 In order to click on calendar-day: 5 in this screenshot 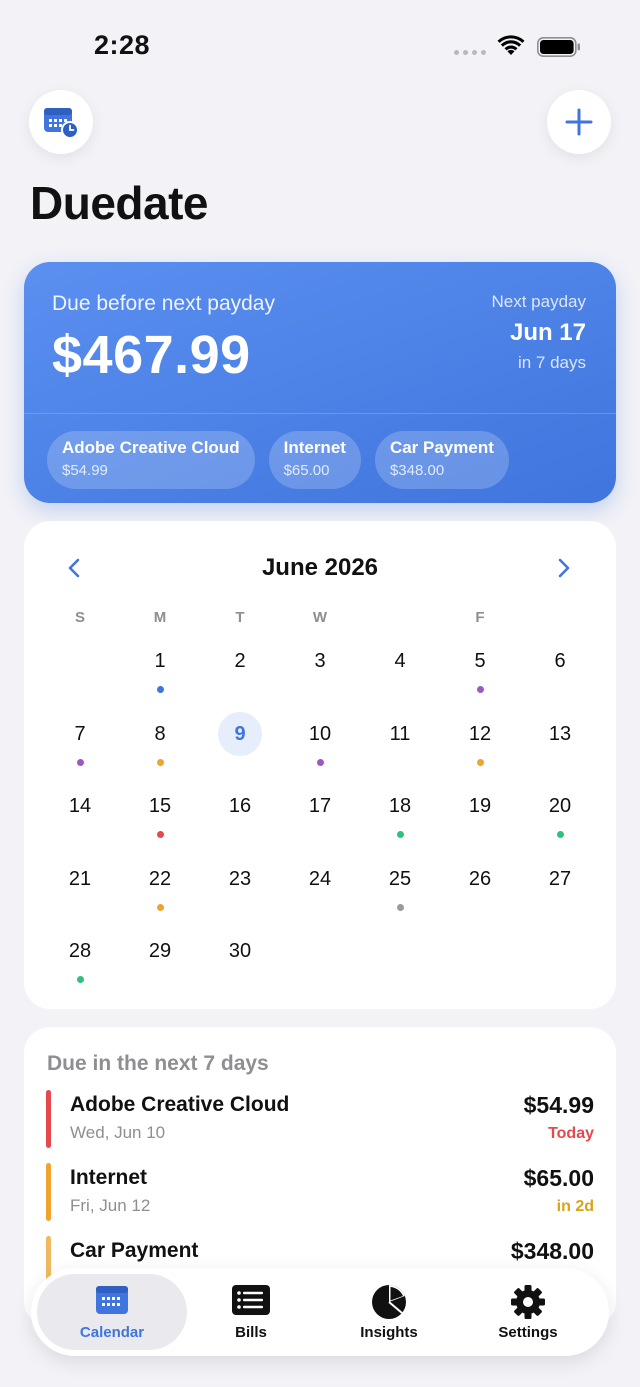, I will do `click(480, 674)`.